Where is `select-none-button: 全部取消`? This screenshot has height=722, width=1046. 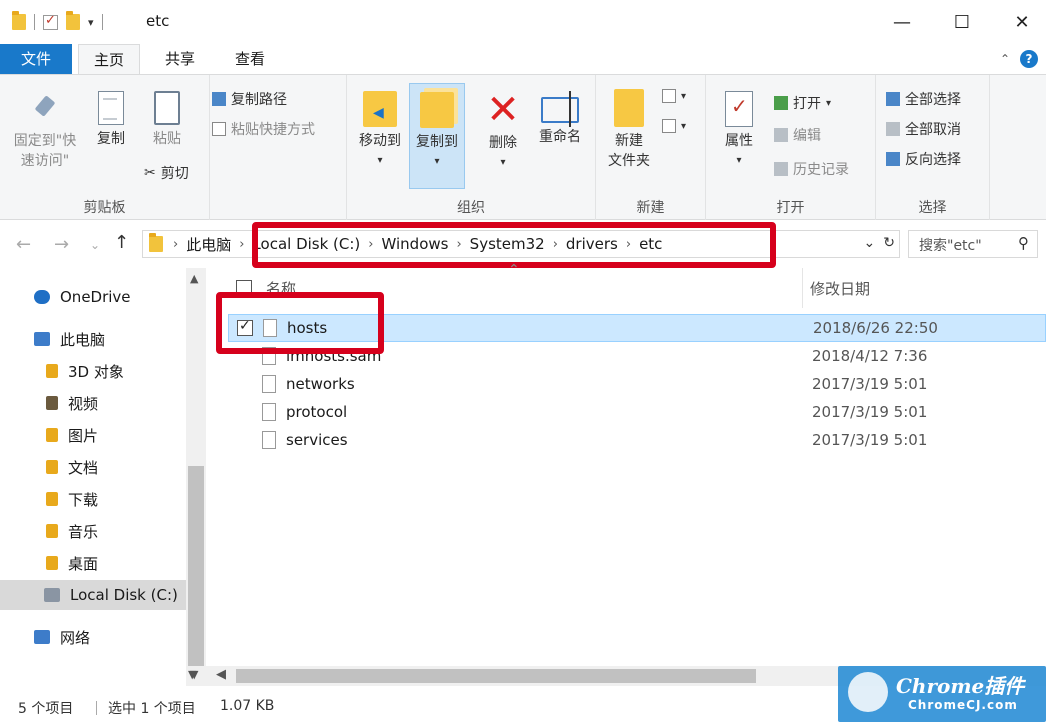
select-none-button: 全部取消 is located at coordinates (923, 129).